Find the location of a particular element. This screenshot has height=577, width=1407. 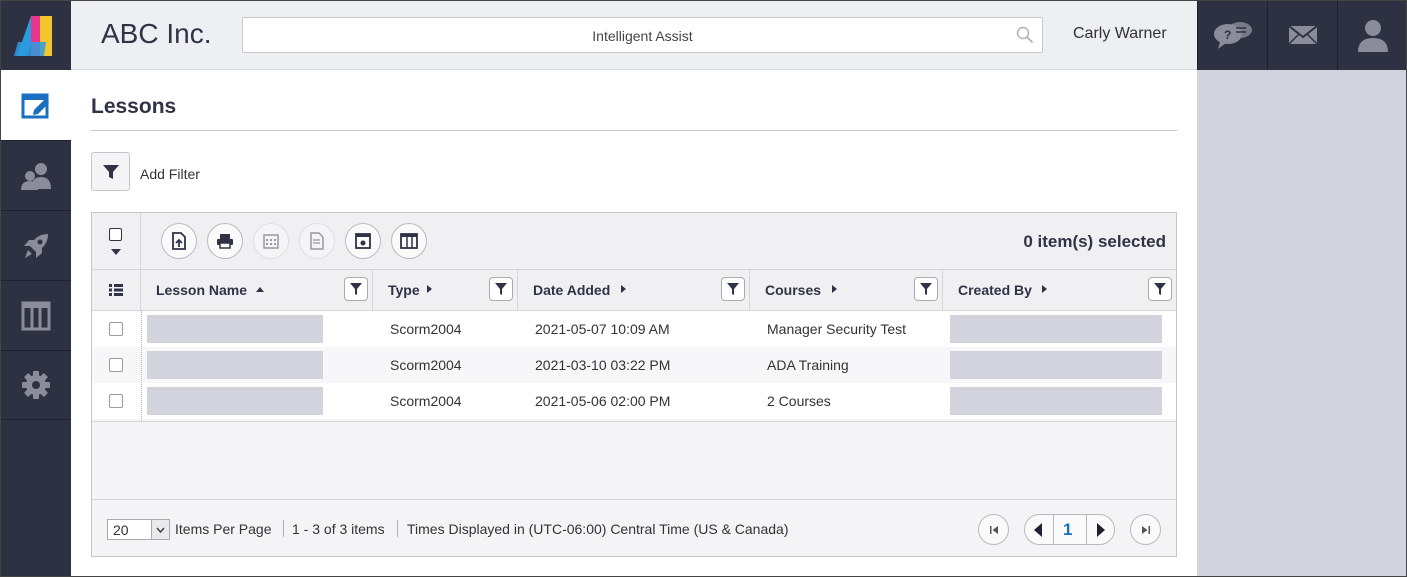

schedule-button is located at coordinates (271, 241).